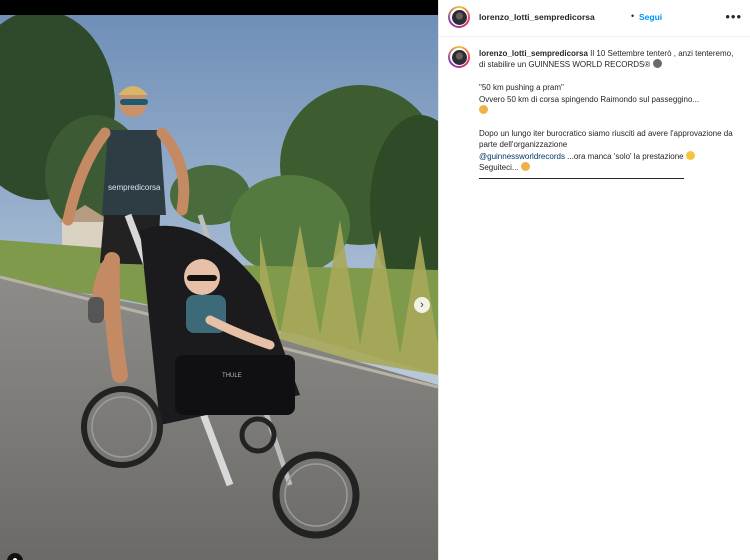 This screenshot has height=560, width=750. I want to click on caption-text-4b: ...ora manca 'solo' la prestazione, so click(624, 156).